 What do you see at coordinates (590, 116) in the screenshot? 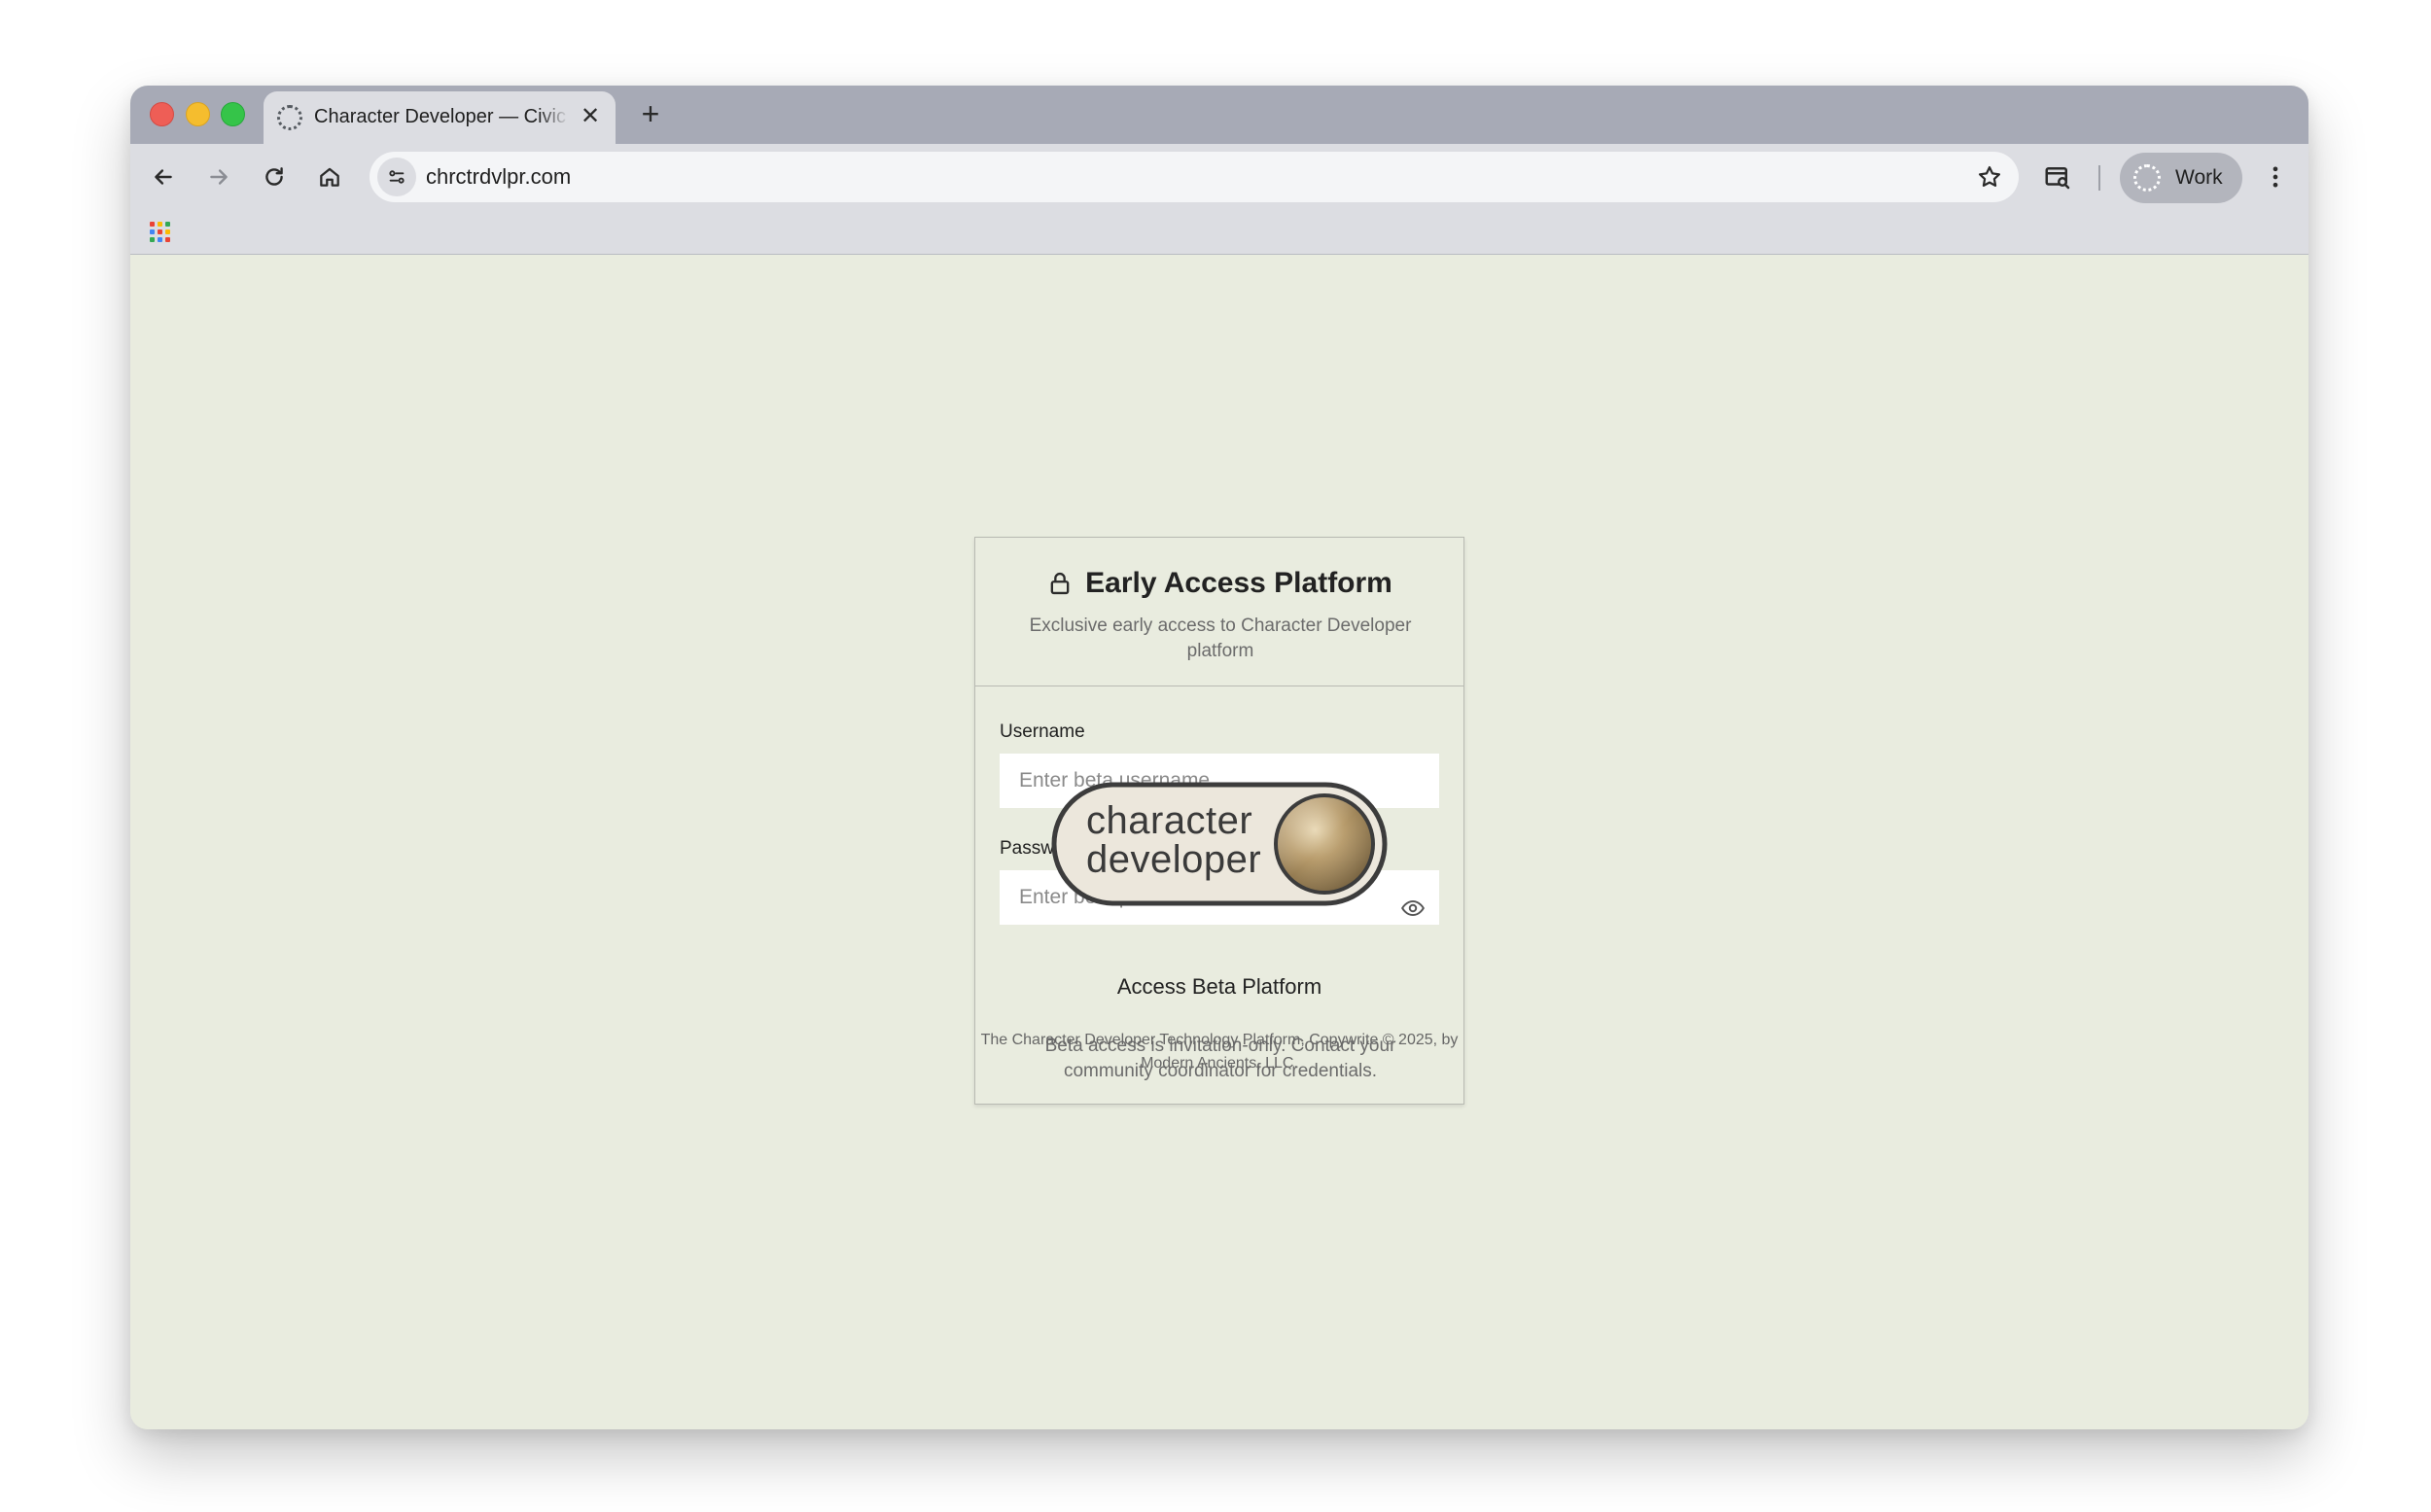
I see `close-icon: ✕` at bounding box center [590, 116].